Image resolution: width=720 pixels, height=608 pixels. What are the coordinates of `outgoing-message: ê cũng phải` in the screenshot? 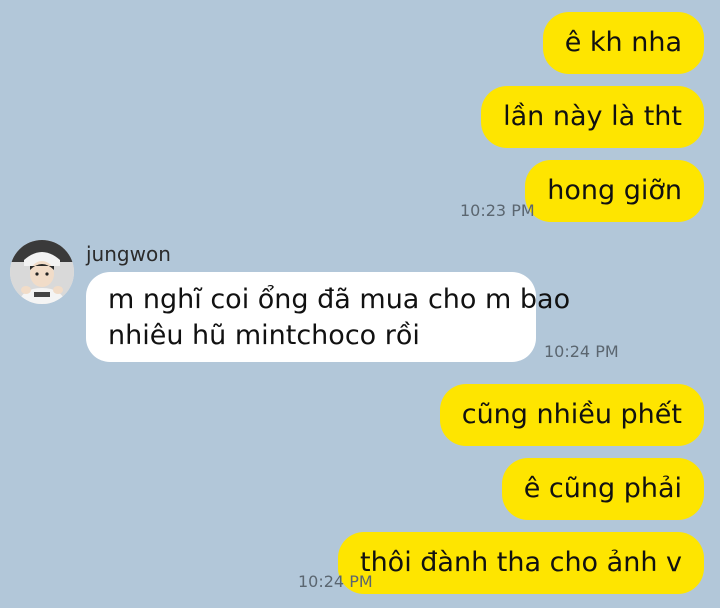 It's located at (602, 489).